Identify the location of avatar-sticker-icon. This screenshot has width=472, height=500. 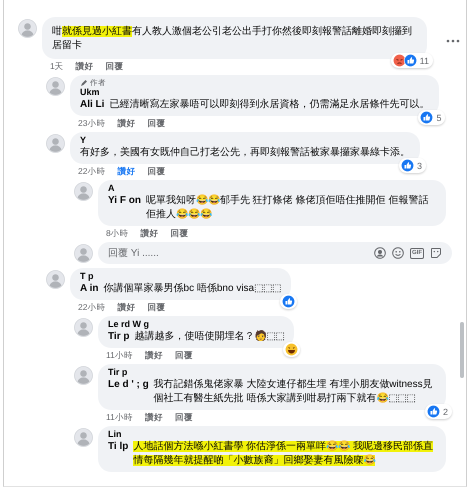
(380, 253).